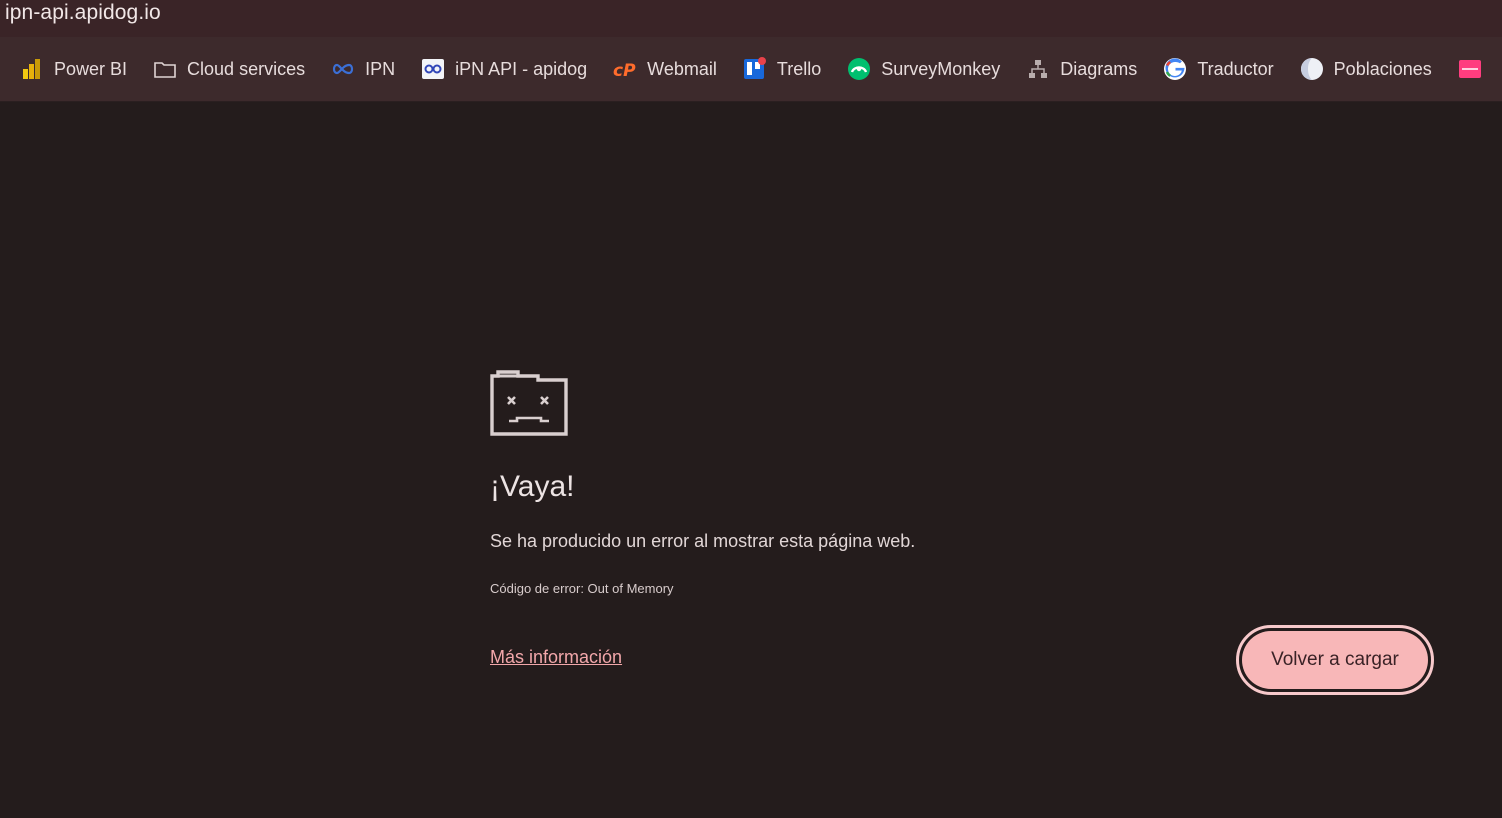  Describe the element at coordinates (799, 68) in the screenshot. I see `bookmark-label: Trello` at that location.